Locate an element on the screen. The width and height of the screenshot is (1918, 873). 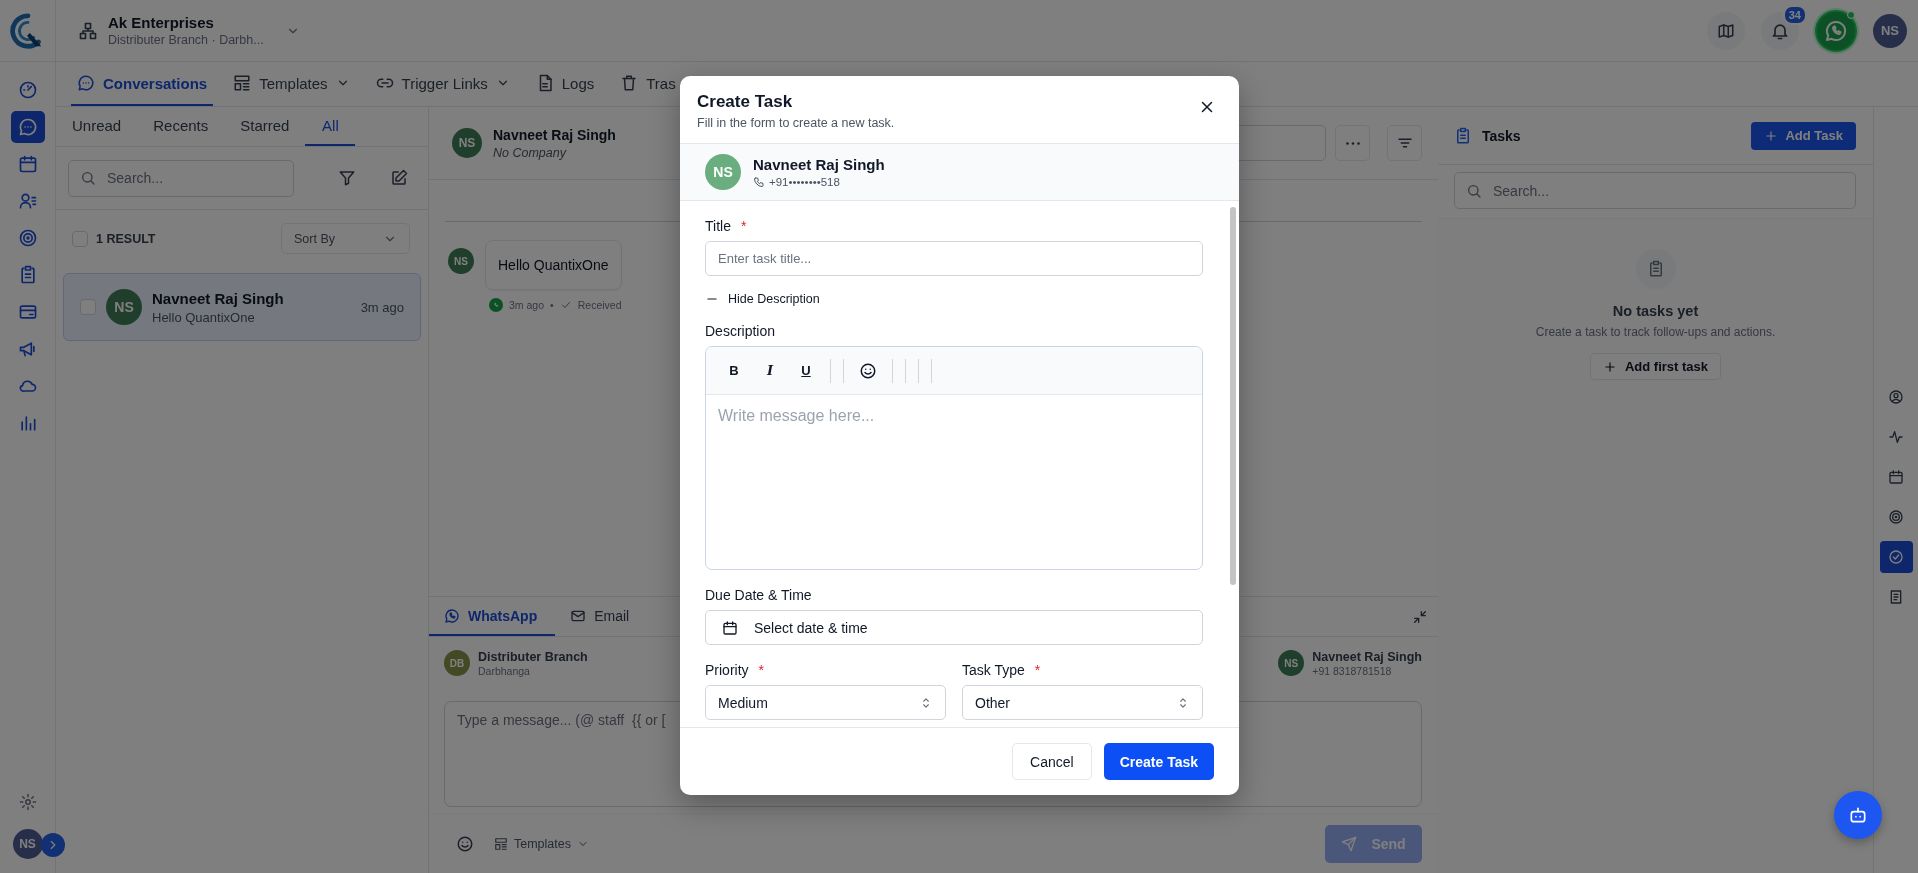
company-name: No Company is located at coordinates (530, 152).